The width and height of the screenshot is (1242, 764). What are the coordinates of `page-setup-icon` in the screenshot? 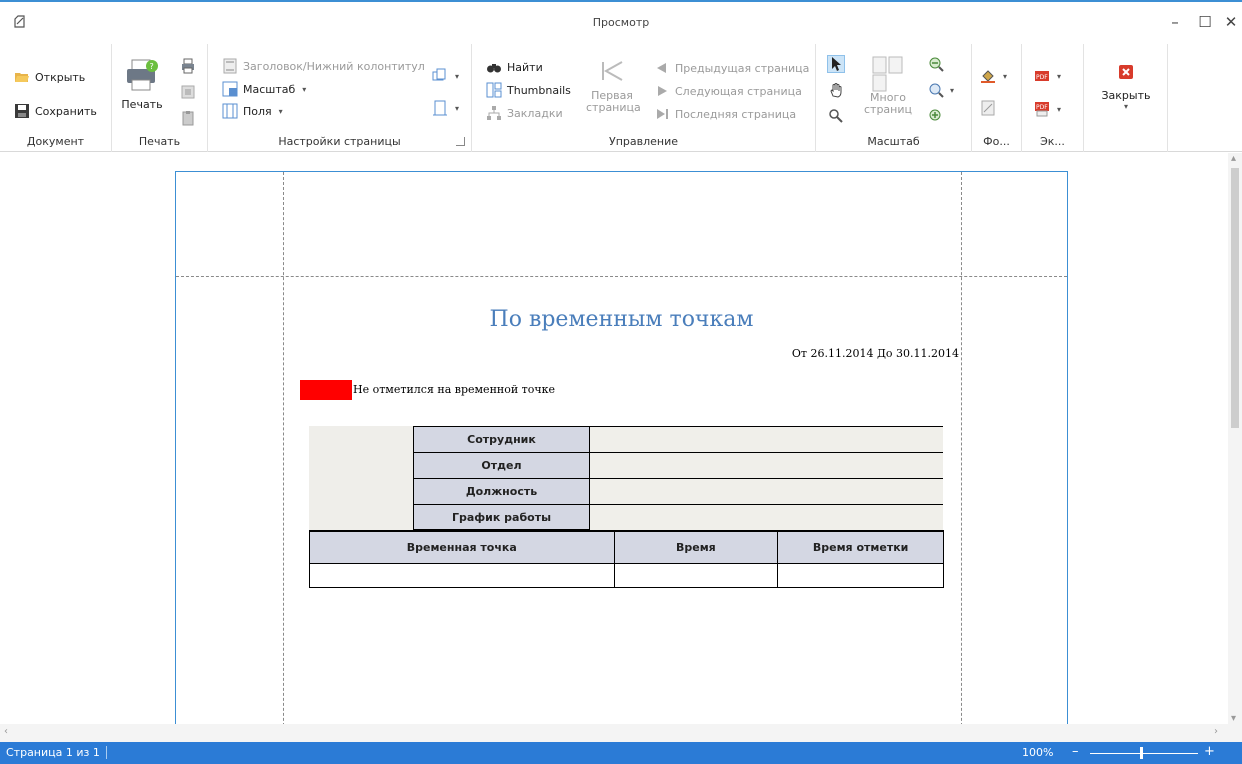 It's located at (188, 92).